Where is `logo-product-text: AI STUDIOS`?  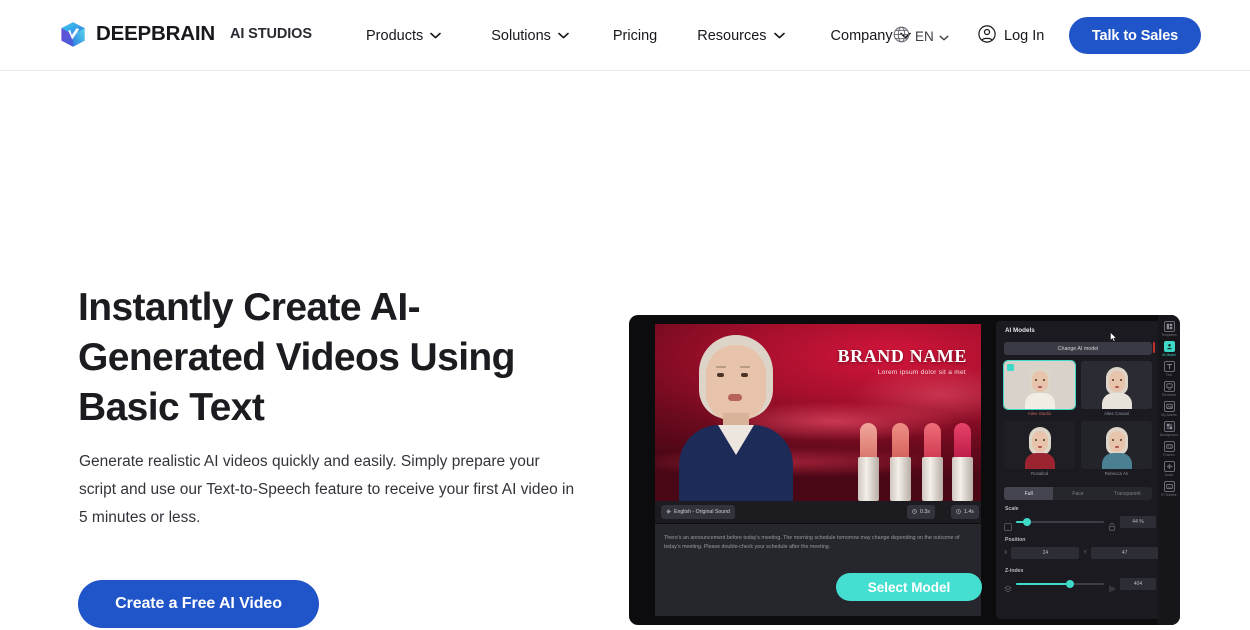 logo-product-text: AI STUDIOS is located at coordinates (270, 34).